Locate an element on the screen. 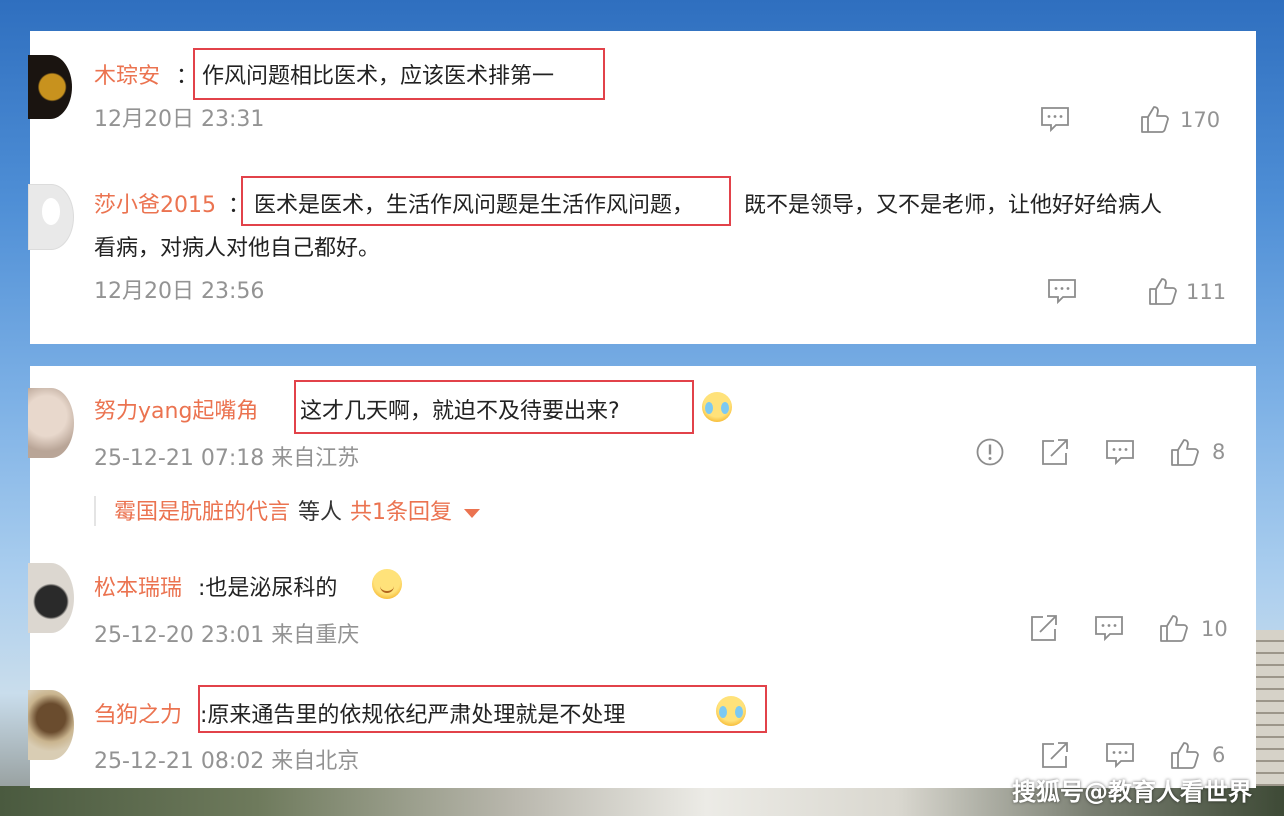 The height and width of the screenshot is (816, 1284). watermark: 搜狐号@教育人看世界 is located at coordinates (1132, 792).